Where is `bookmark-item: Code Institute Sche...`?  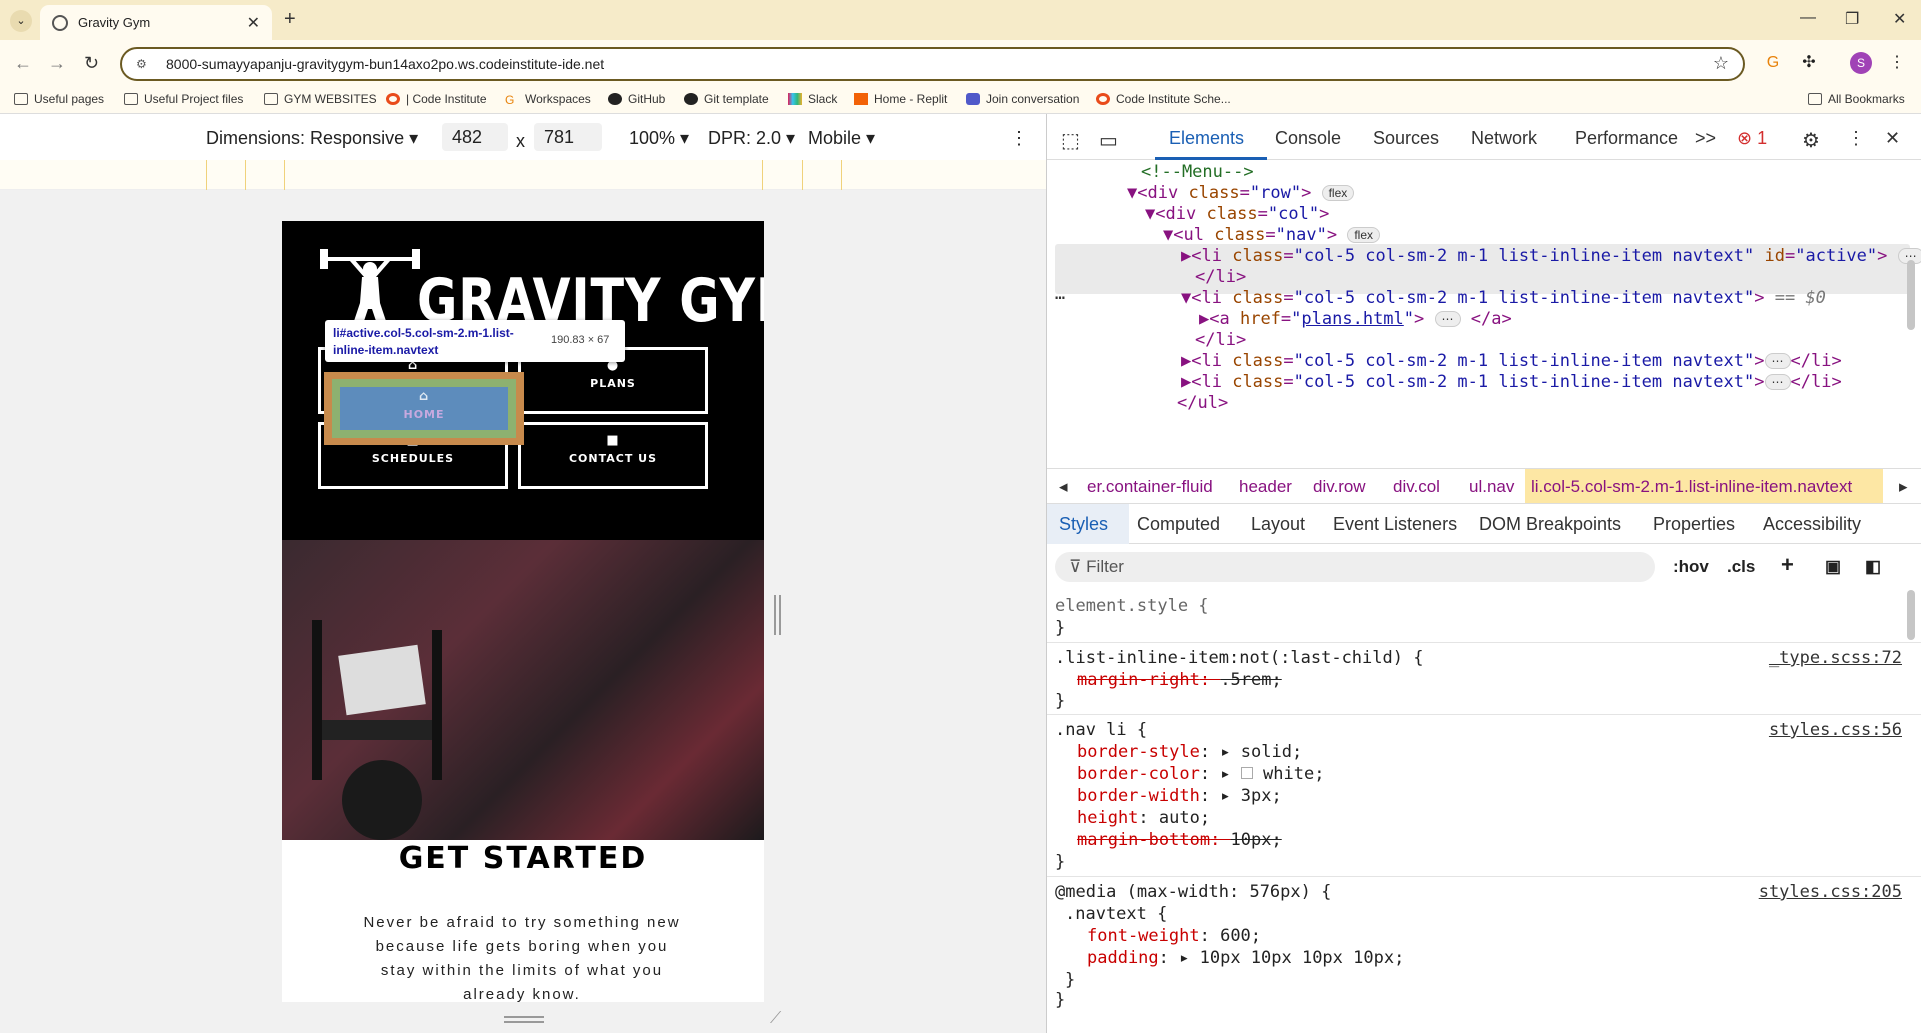
bookmark-item: Code Institute Sche... is located at coordinates (1163, 99).